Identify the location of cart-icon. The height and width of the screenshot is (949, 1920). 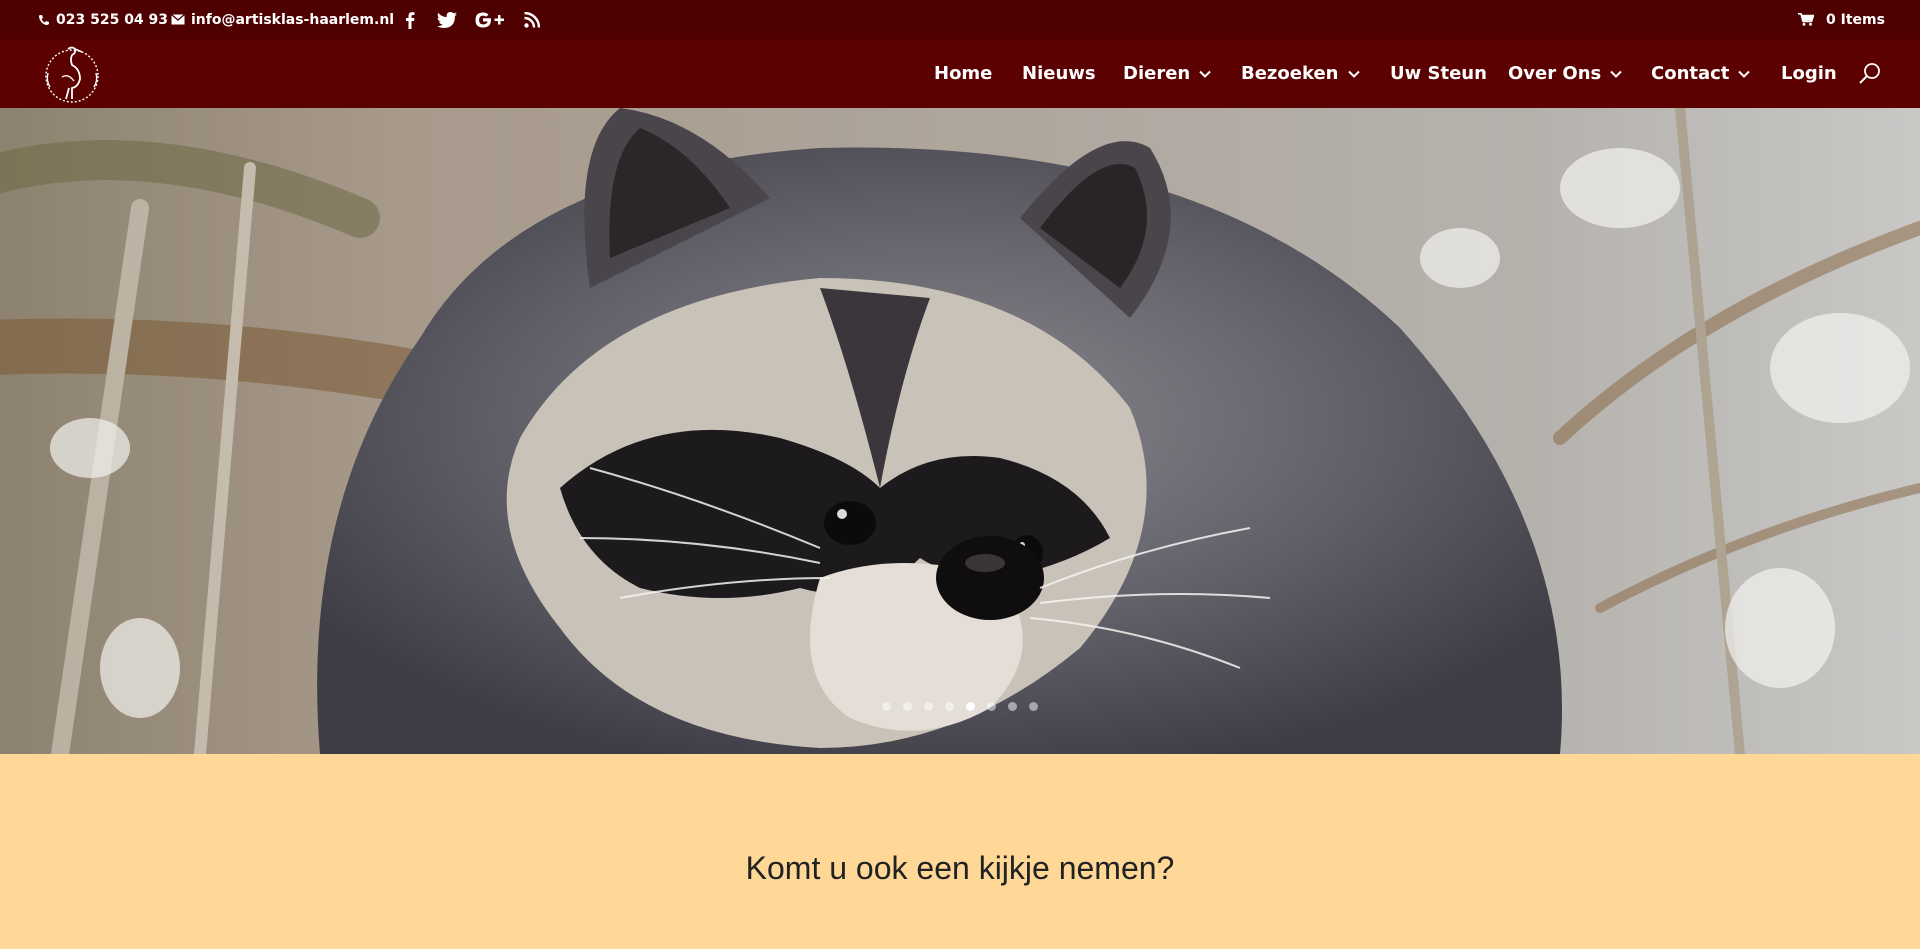
(1806, 19).